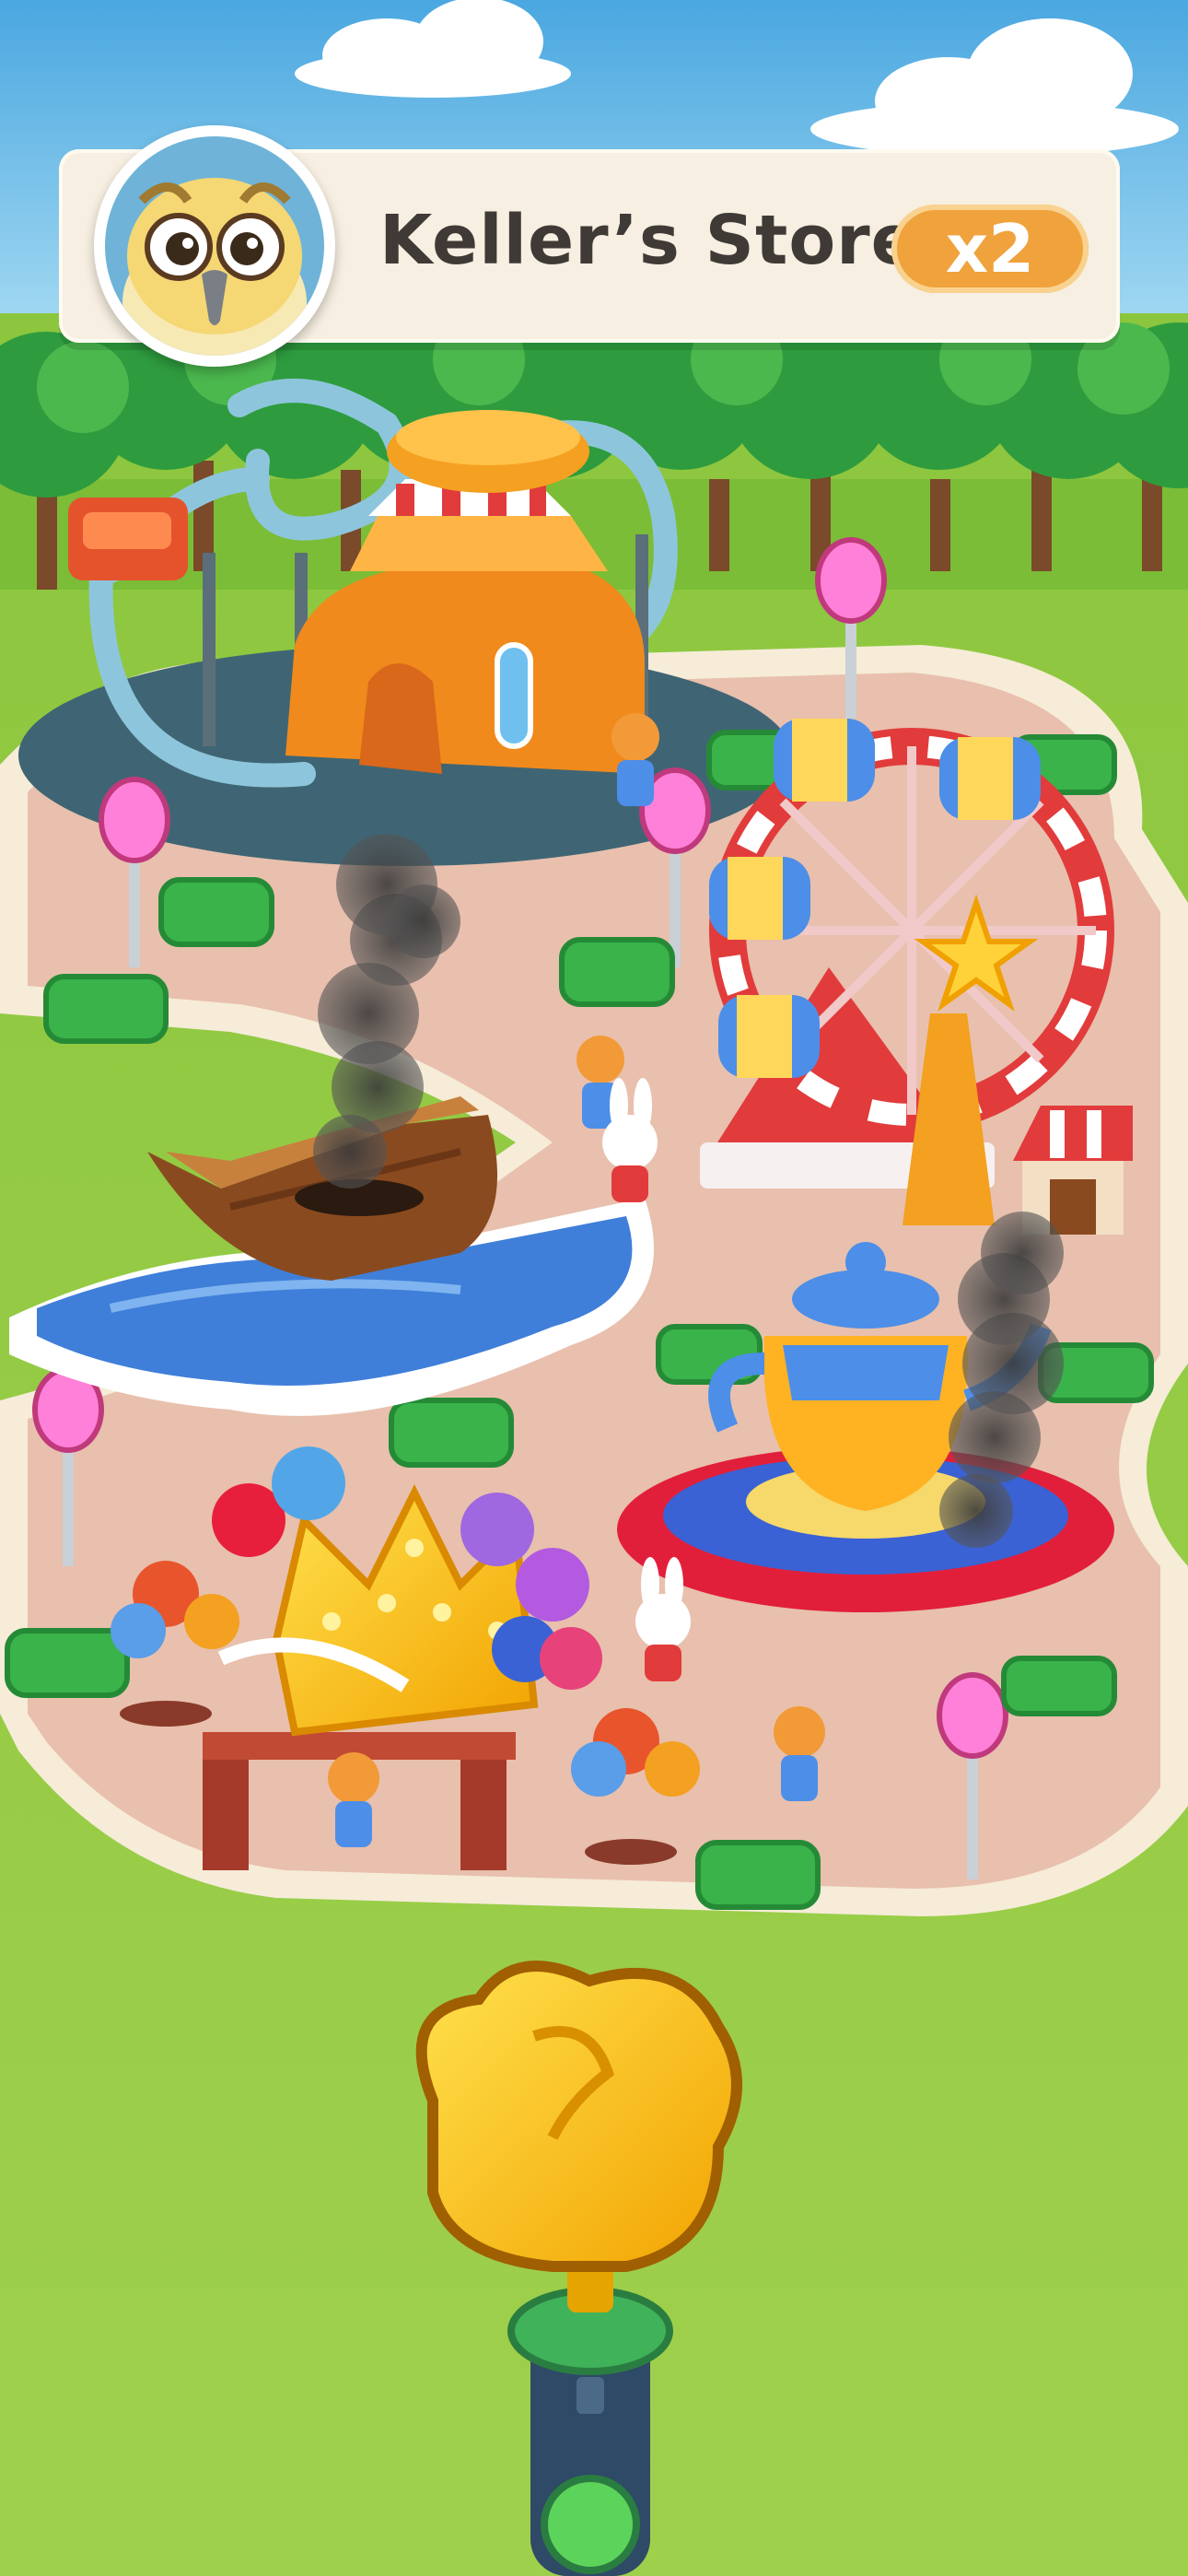 The image size is (1188, 2576). I want to click on coaster-car, so click(128, 539).